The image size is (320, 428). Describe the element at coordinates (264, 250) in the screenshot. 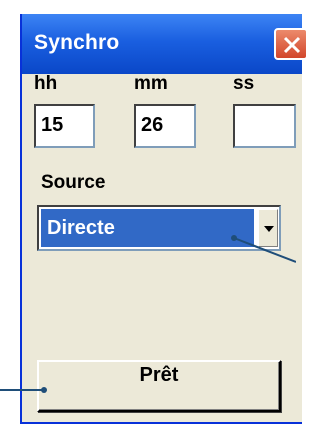

I see `source-callout-line` at that location.